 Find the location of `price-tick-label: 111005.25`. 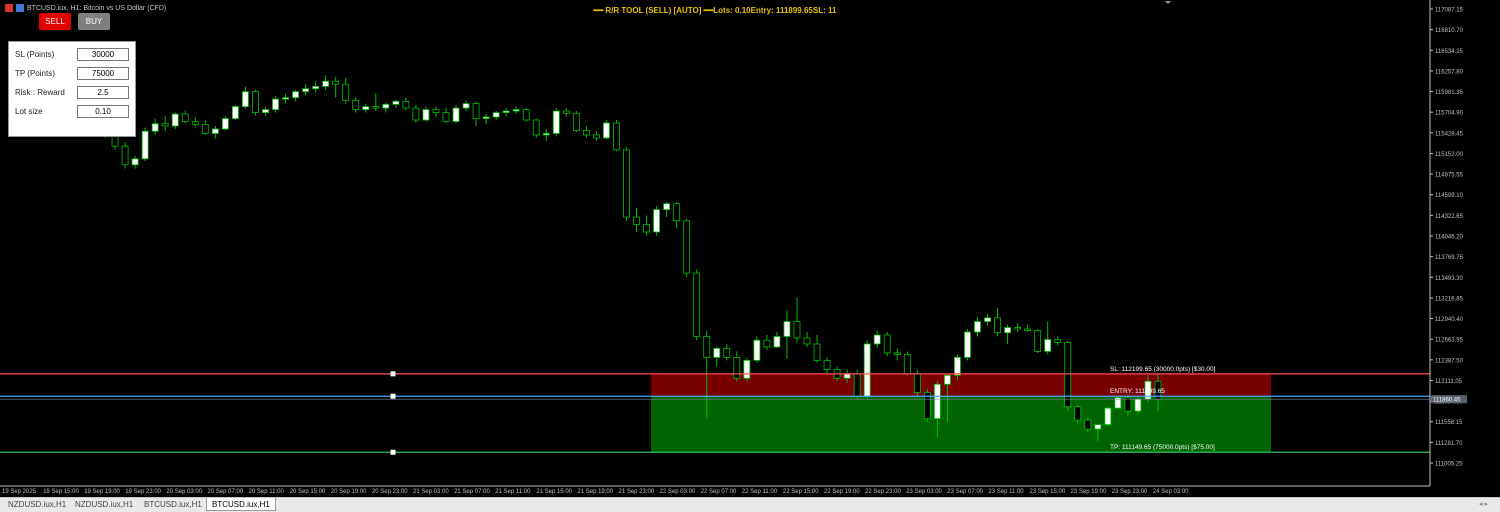

price-tick-label: 111005.25 is located at coordinates (1449, 465).